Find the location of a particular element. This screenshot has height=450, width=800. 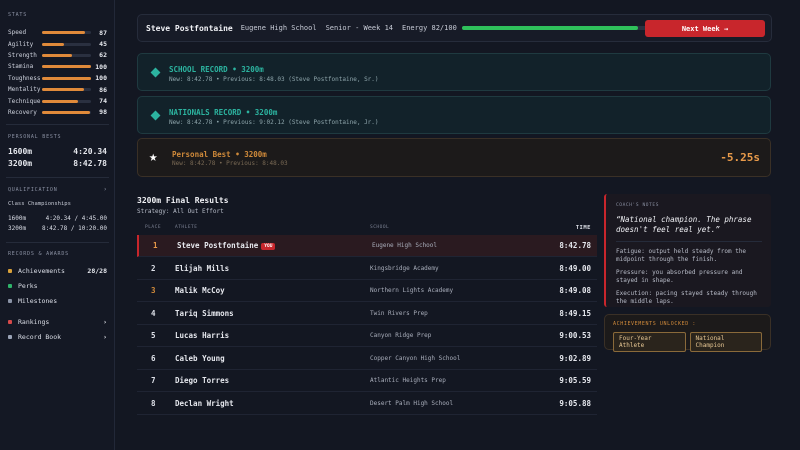

result-athlete: Tariq Simmons is located at coordinates (204, 313).